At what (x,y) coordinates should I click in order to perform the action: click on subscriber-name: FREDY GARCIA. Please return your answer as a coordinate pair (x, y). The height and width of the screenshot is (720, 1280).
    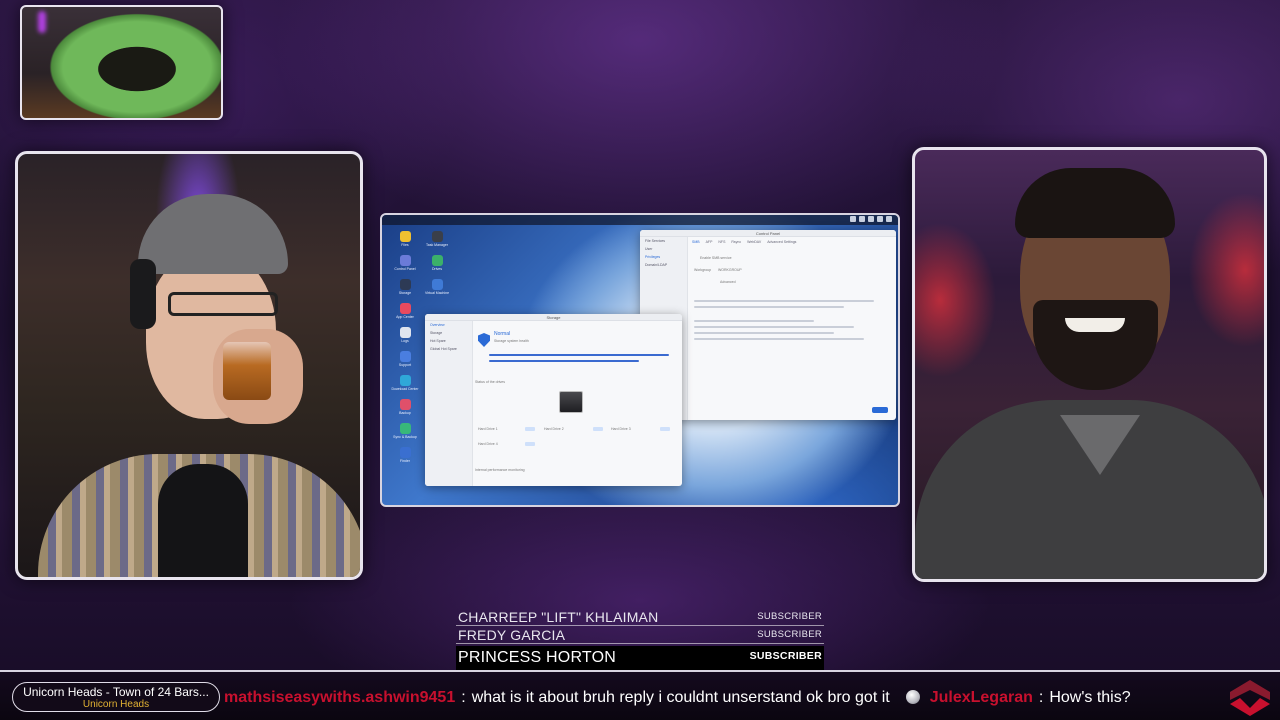
    Looking at the image, I should click on (512, 635).